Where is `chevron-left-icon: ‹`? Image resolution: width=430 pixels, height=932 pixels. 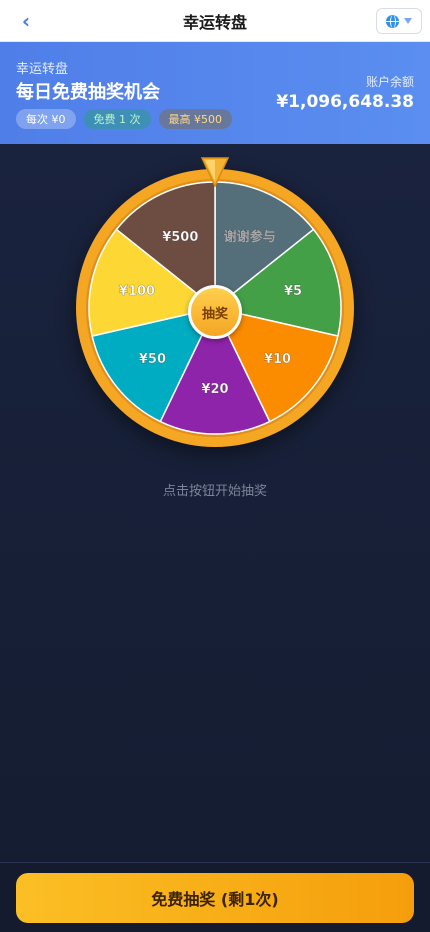 chevron-left-icon: ‹ is located at coordinates (26, 21).